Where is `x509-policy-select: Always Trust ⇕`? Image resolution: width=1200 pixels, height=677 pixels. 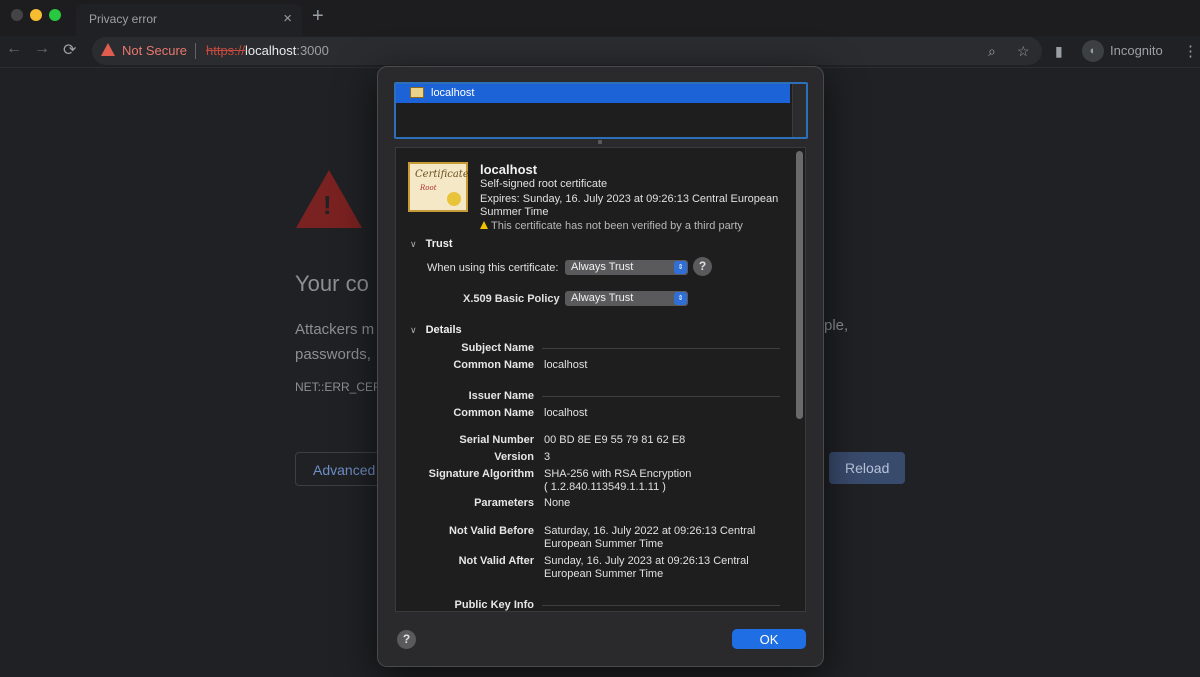
x509-policy-select: Always Trust ⇕ is located at coordinates (626, 298).